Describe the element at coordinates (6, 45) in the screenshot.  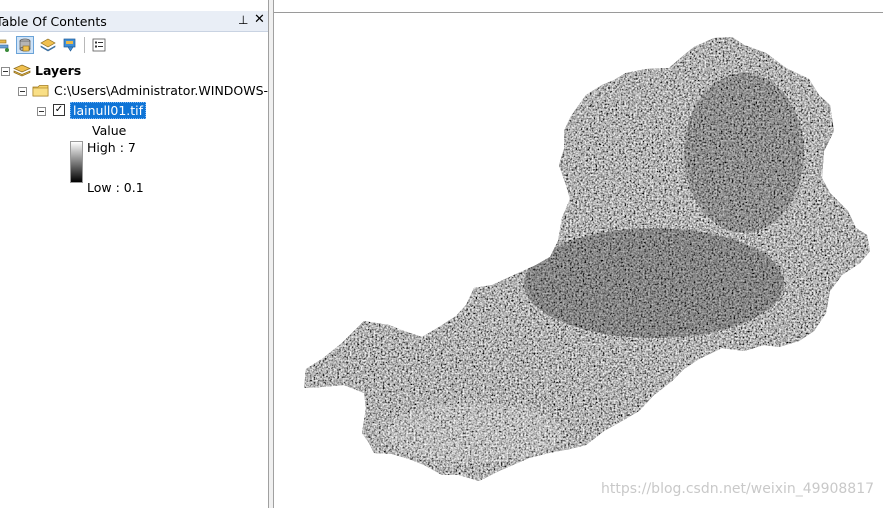
I see `drawing-order-icon` at that location.